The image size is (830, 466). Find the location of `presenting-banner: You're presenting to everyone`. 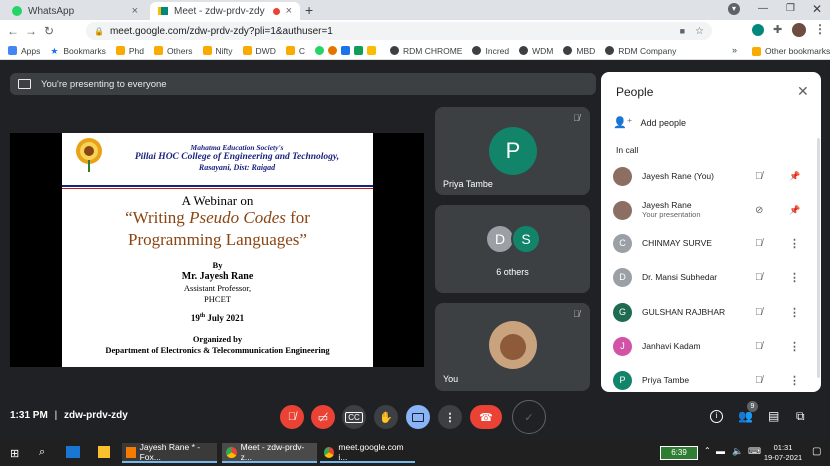

presenting-banner: You're presenting to everyone is located at coordinates (303, 84).